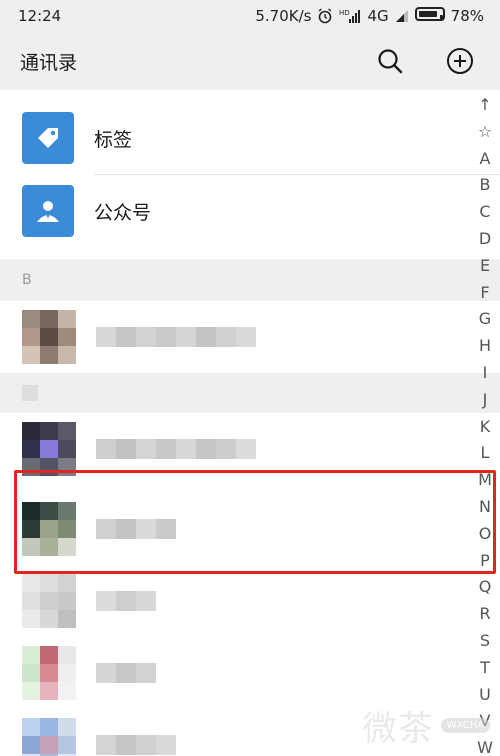  What do you see at coordinates (250, 211) in the screenshot?
I see `official-accounts-row: 公众号` at bounding box center [250, 211].